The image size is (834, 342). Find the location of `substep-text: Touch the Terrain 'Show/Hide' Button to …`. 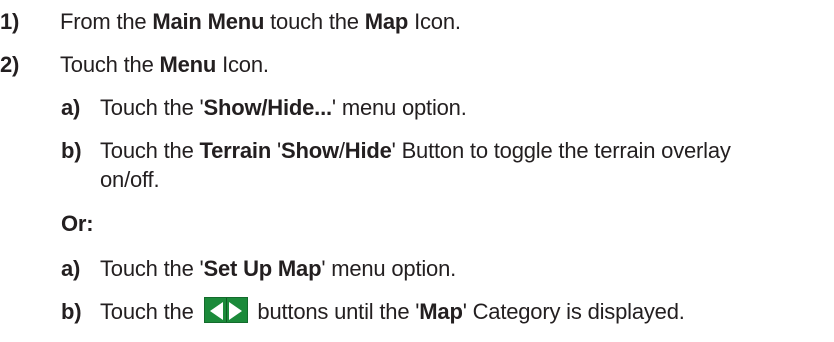

substep-text: Touch the Terrain 'Show/Hide' Button to … is located at coordinates (415, 150).